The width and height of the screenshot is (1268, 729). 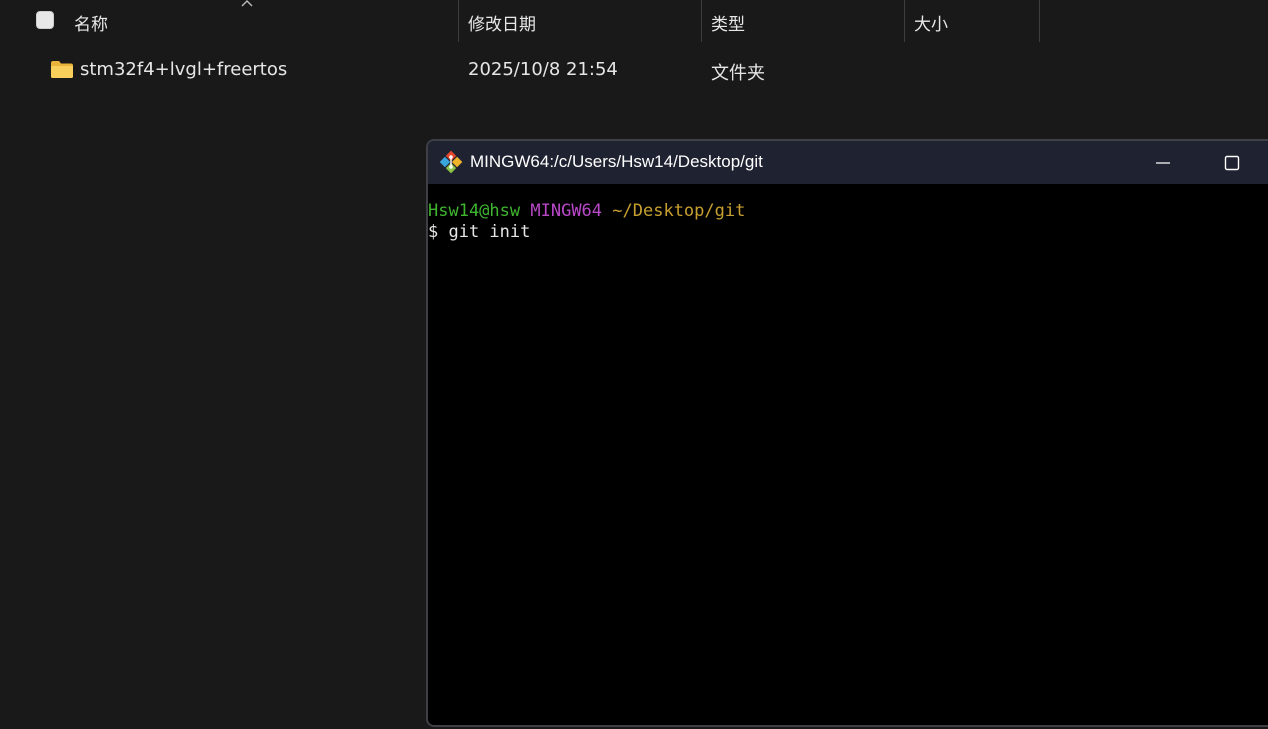 I want to click on column-header: 名称 修改日期 类型 大小, so click(x=634, y=21).